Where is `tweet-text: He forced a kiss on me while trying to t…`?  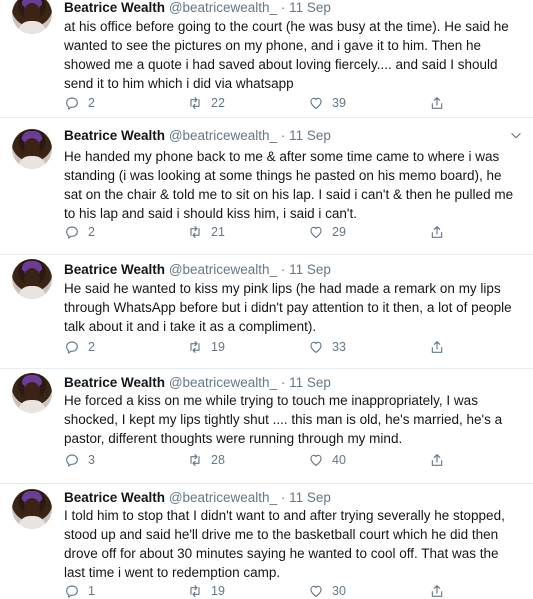 tweet-text: He forced a kiss on me while trying to t… is located at coordinates (283, 419).